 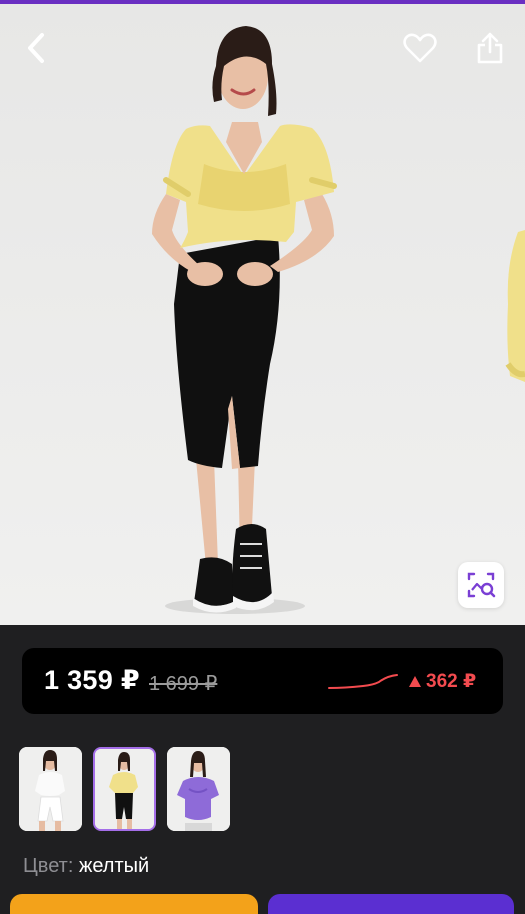 I want to click on add-to-cart-button, so click(x=134, y=904).